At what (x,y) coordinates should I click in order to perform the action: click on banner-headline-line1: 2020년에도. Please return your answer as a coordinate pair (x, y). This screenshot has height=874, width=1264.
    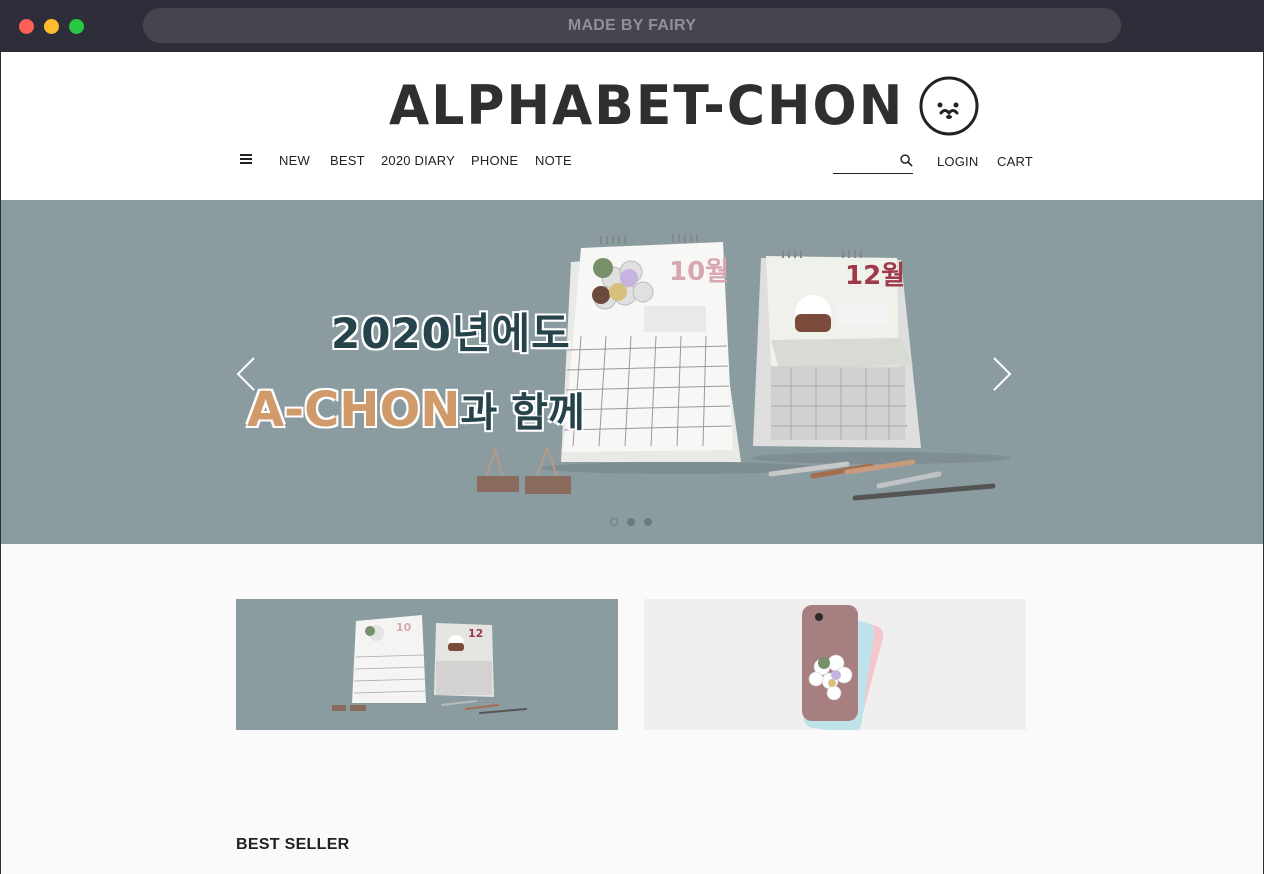
    Looking at the image, I should click on (451, 333).